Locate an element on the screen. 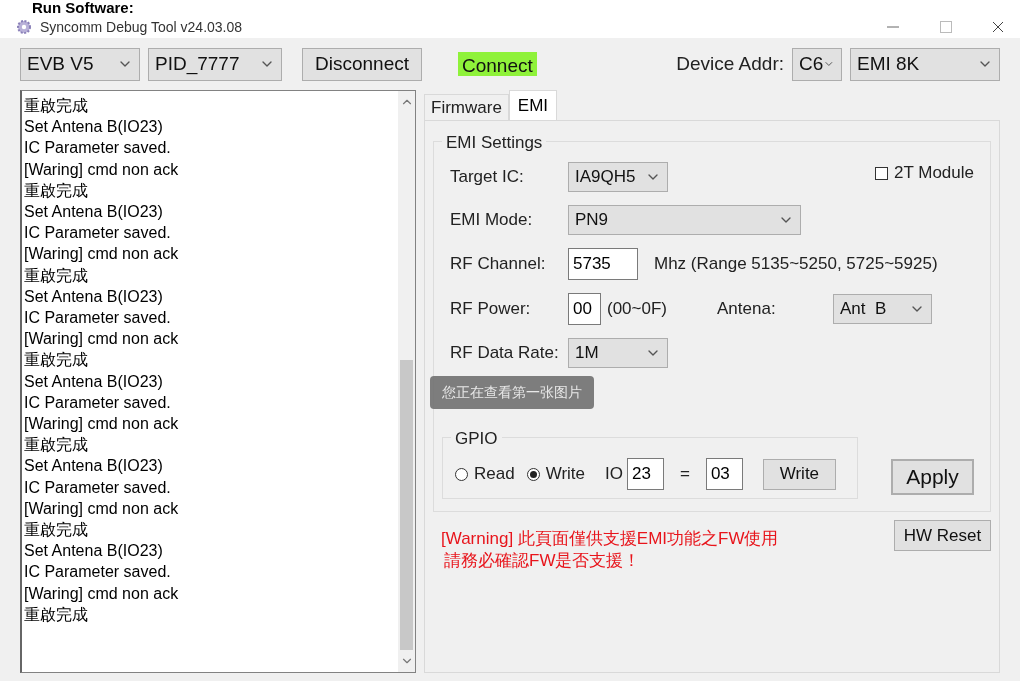 The width and height of the screenshot is (1020, 681). emi-mode-select: PN9 is located at coordinates (684, 220).